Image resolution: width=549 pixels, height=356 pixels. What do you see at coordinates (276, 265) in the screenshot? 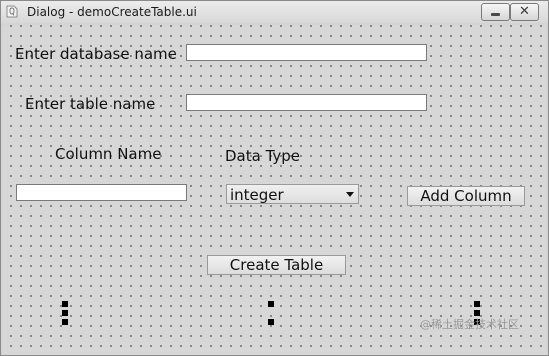
I see `create-table-button: Create Table` at bounding box center [276, 265].